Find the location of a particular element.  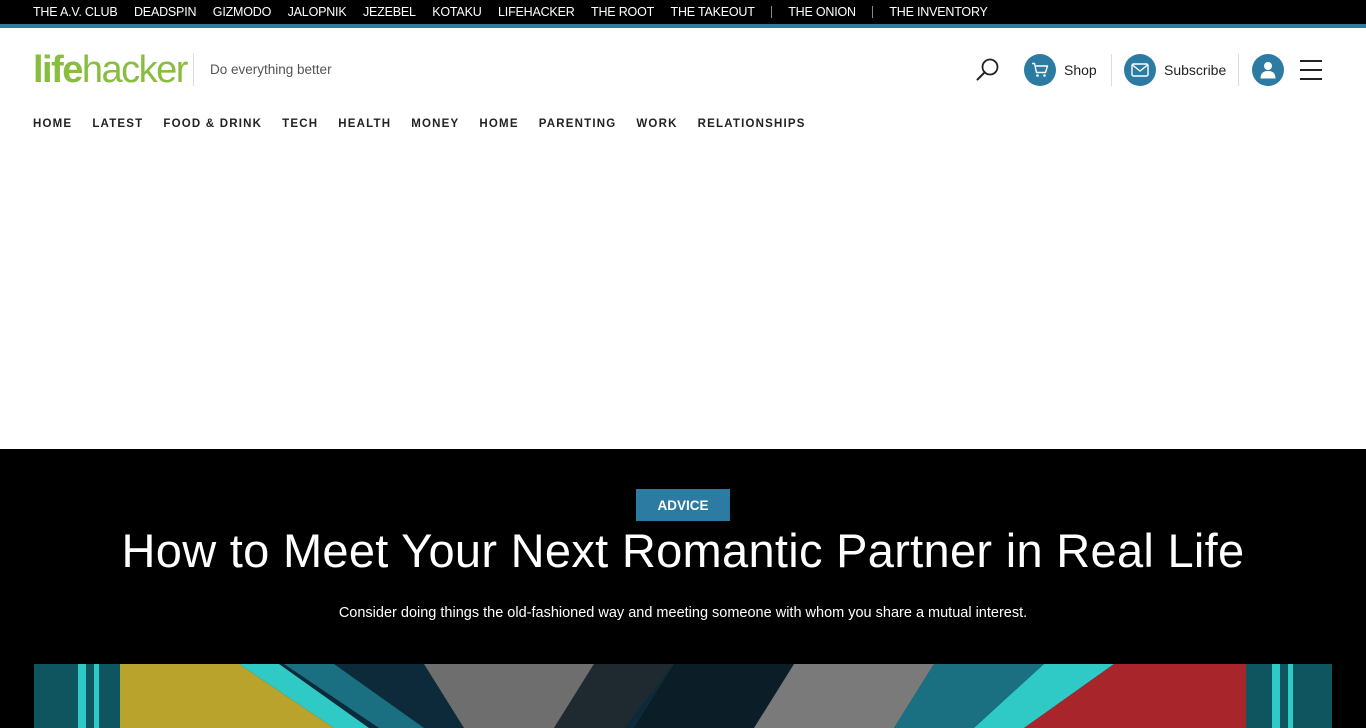

nav-item-tech: TECH is located at coordinates (300, 124).